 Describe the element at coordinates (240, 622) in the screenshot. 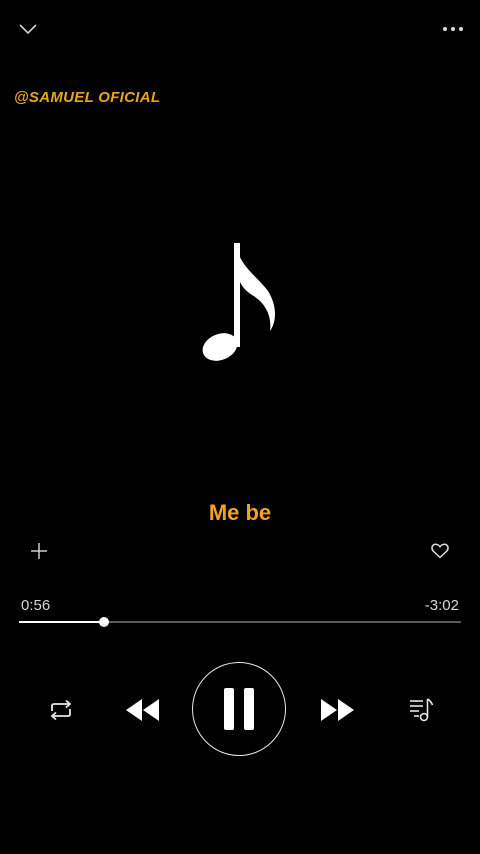

I see `progress-bar` at that location.